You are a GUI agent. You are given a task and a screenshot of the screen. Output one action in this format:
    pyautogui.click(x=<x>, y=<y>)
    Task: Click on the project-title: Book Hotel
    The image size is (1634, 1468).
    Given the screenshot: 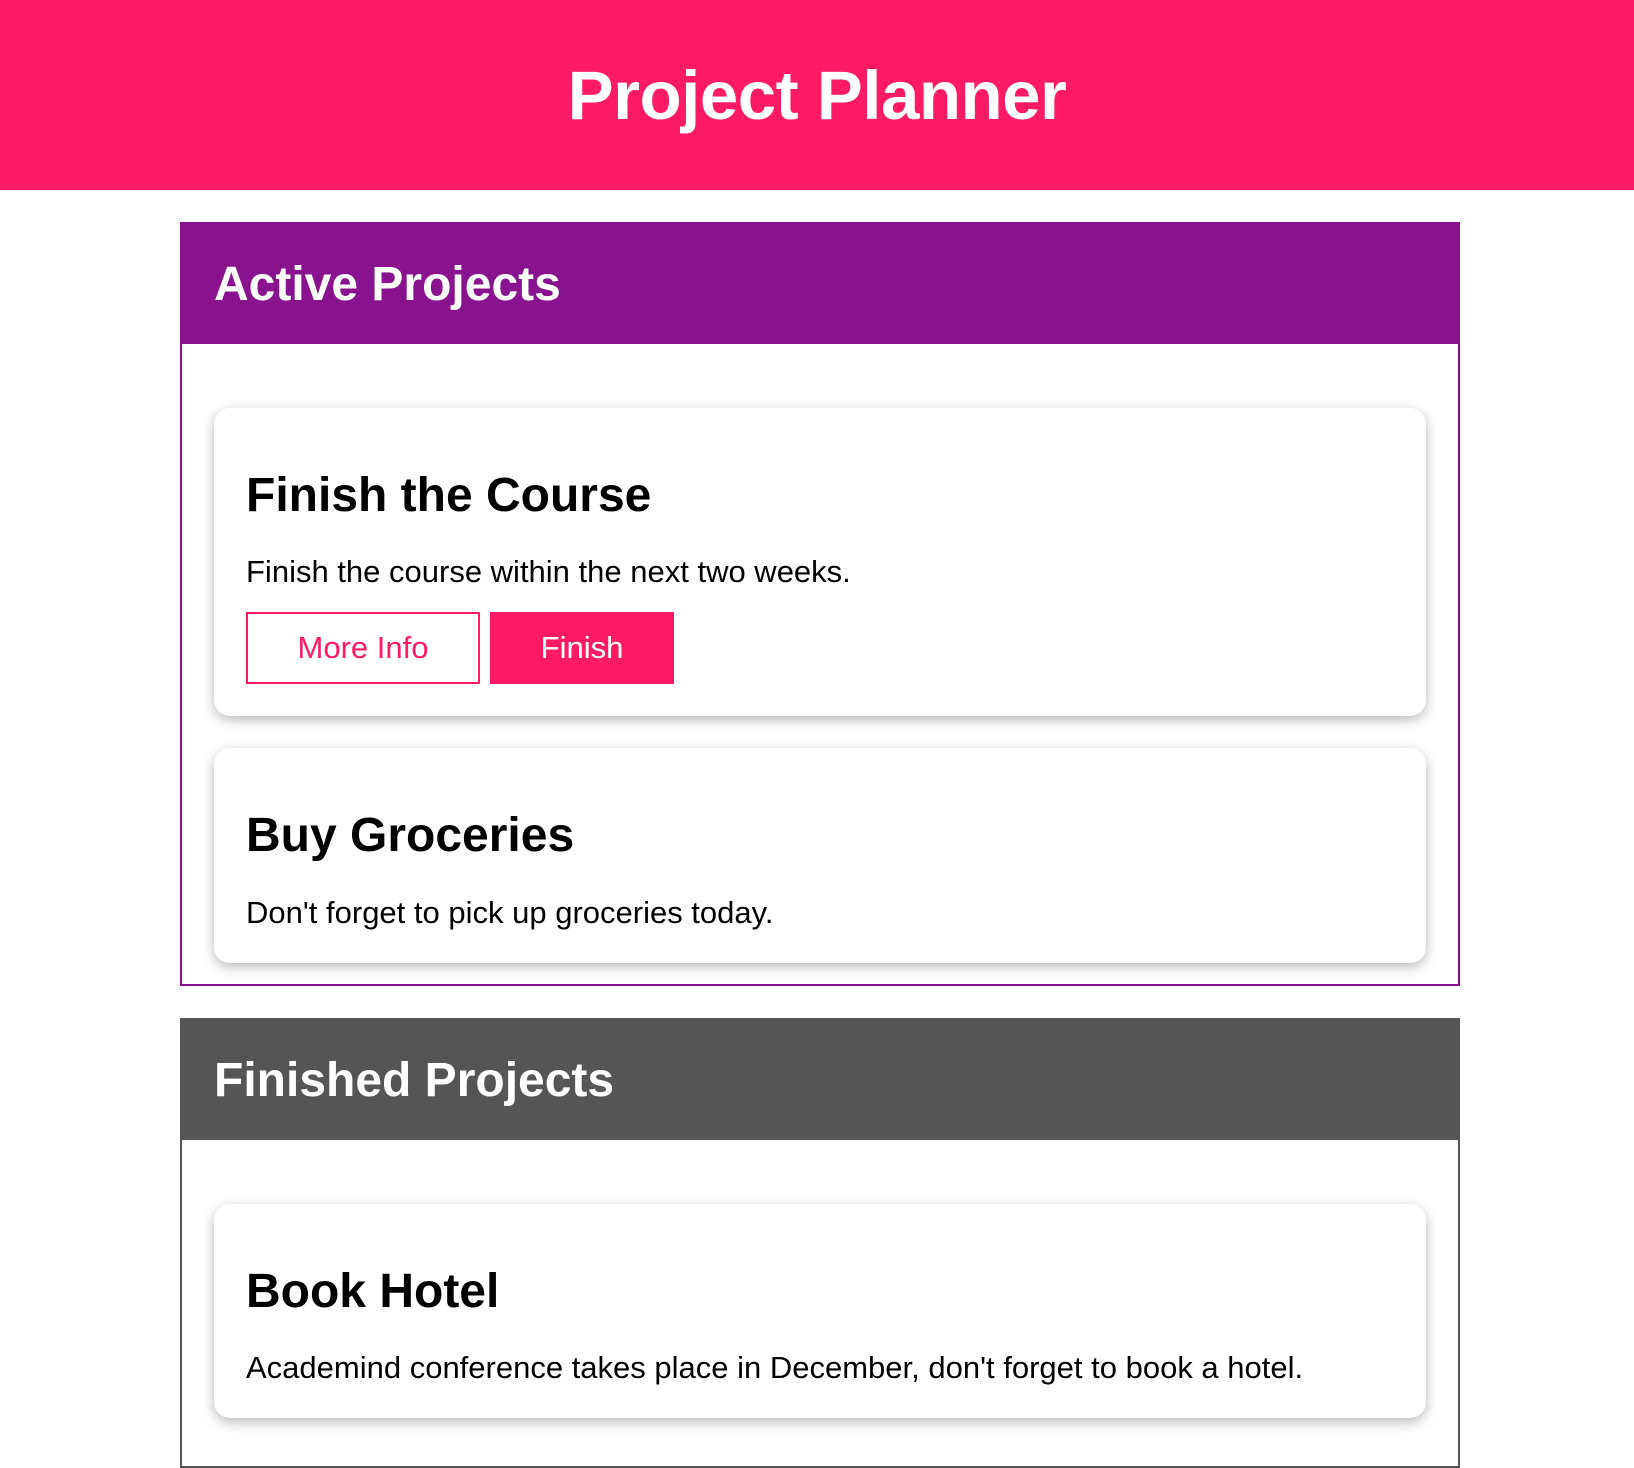 What is the action you would take?
    pyautogui.click(x=373, y=1291)
    